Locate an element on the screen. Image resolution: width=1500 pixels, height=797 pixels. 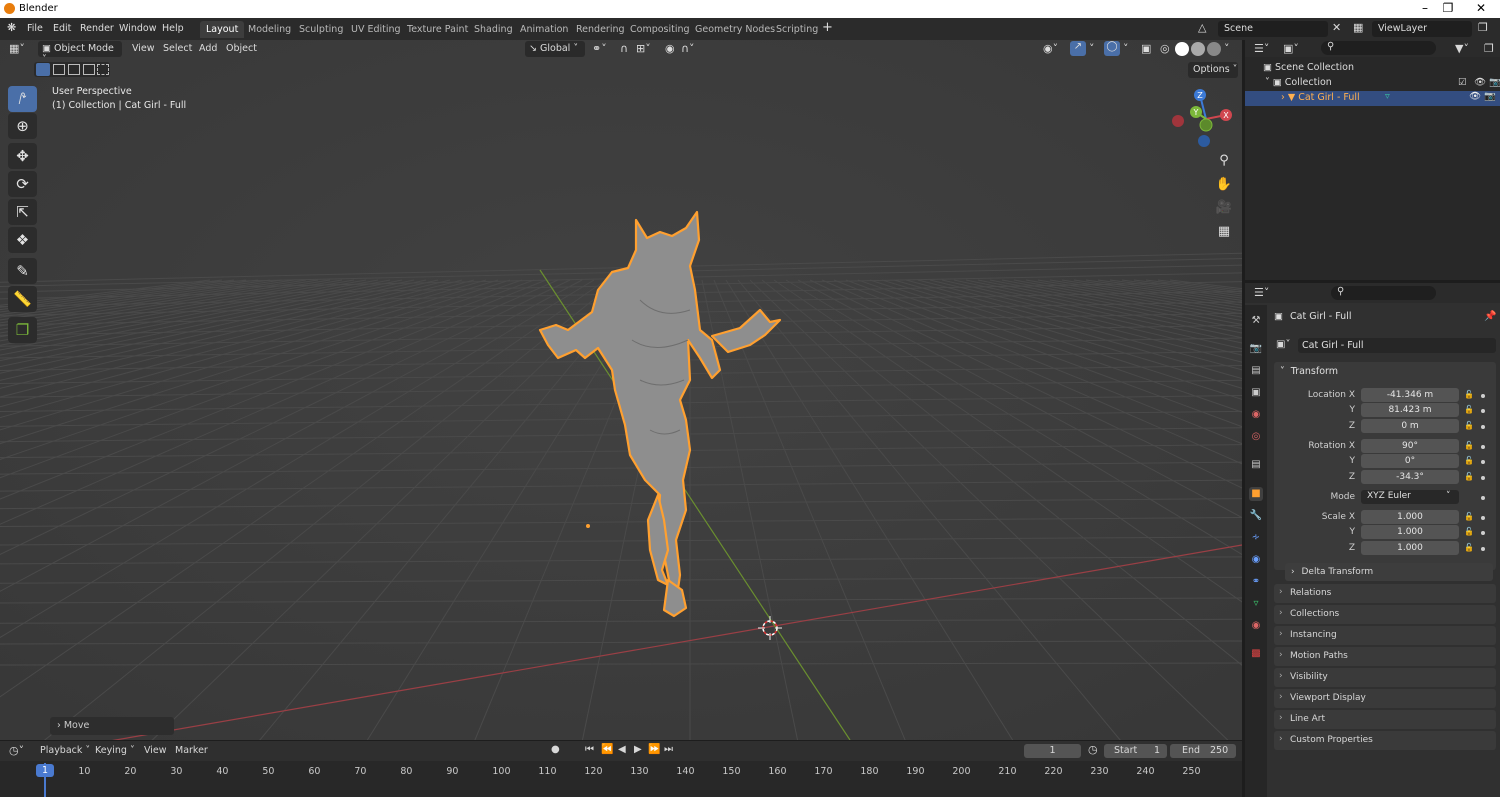
tab-sculpting: Sculpting is located at coordinates (321, 29).